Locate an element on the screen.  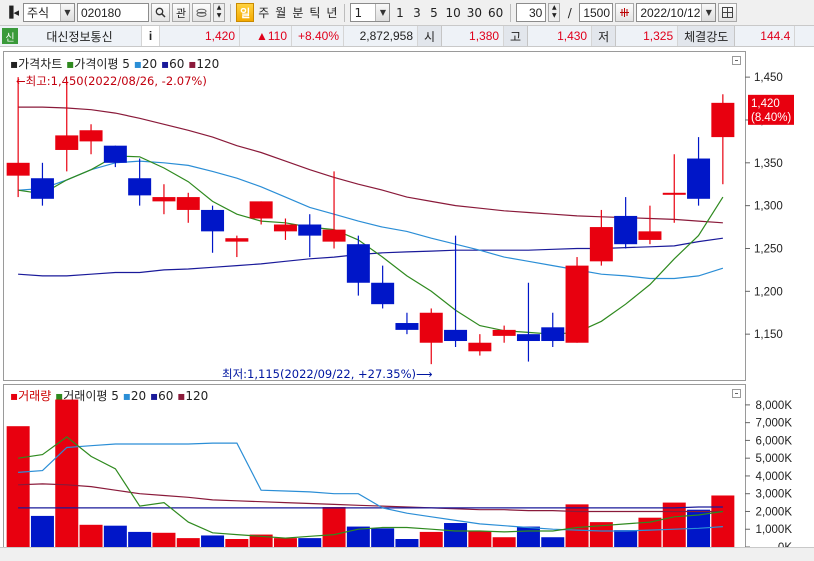
total-count-input: 1500 is located at coordinates (596, 12).